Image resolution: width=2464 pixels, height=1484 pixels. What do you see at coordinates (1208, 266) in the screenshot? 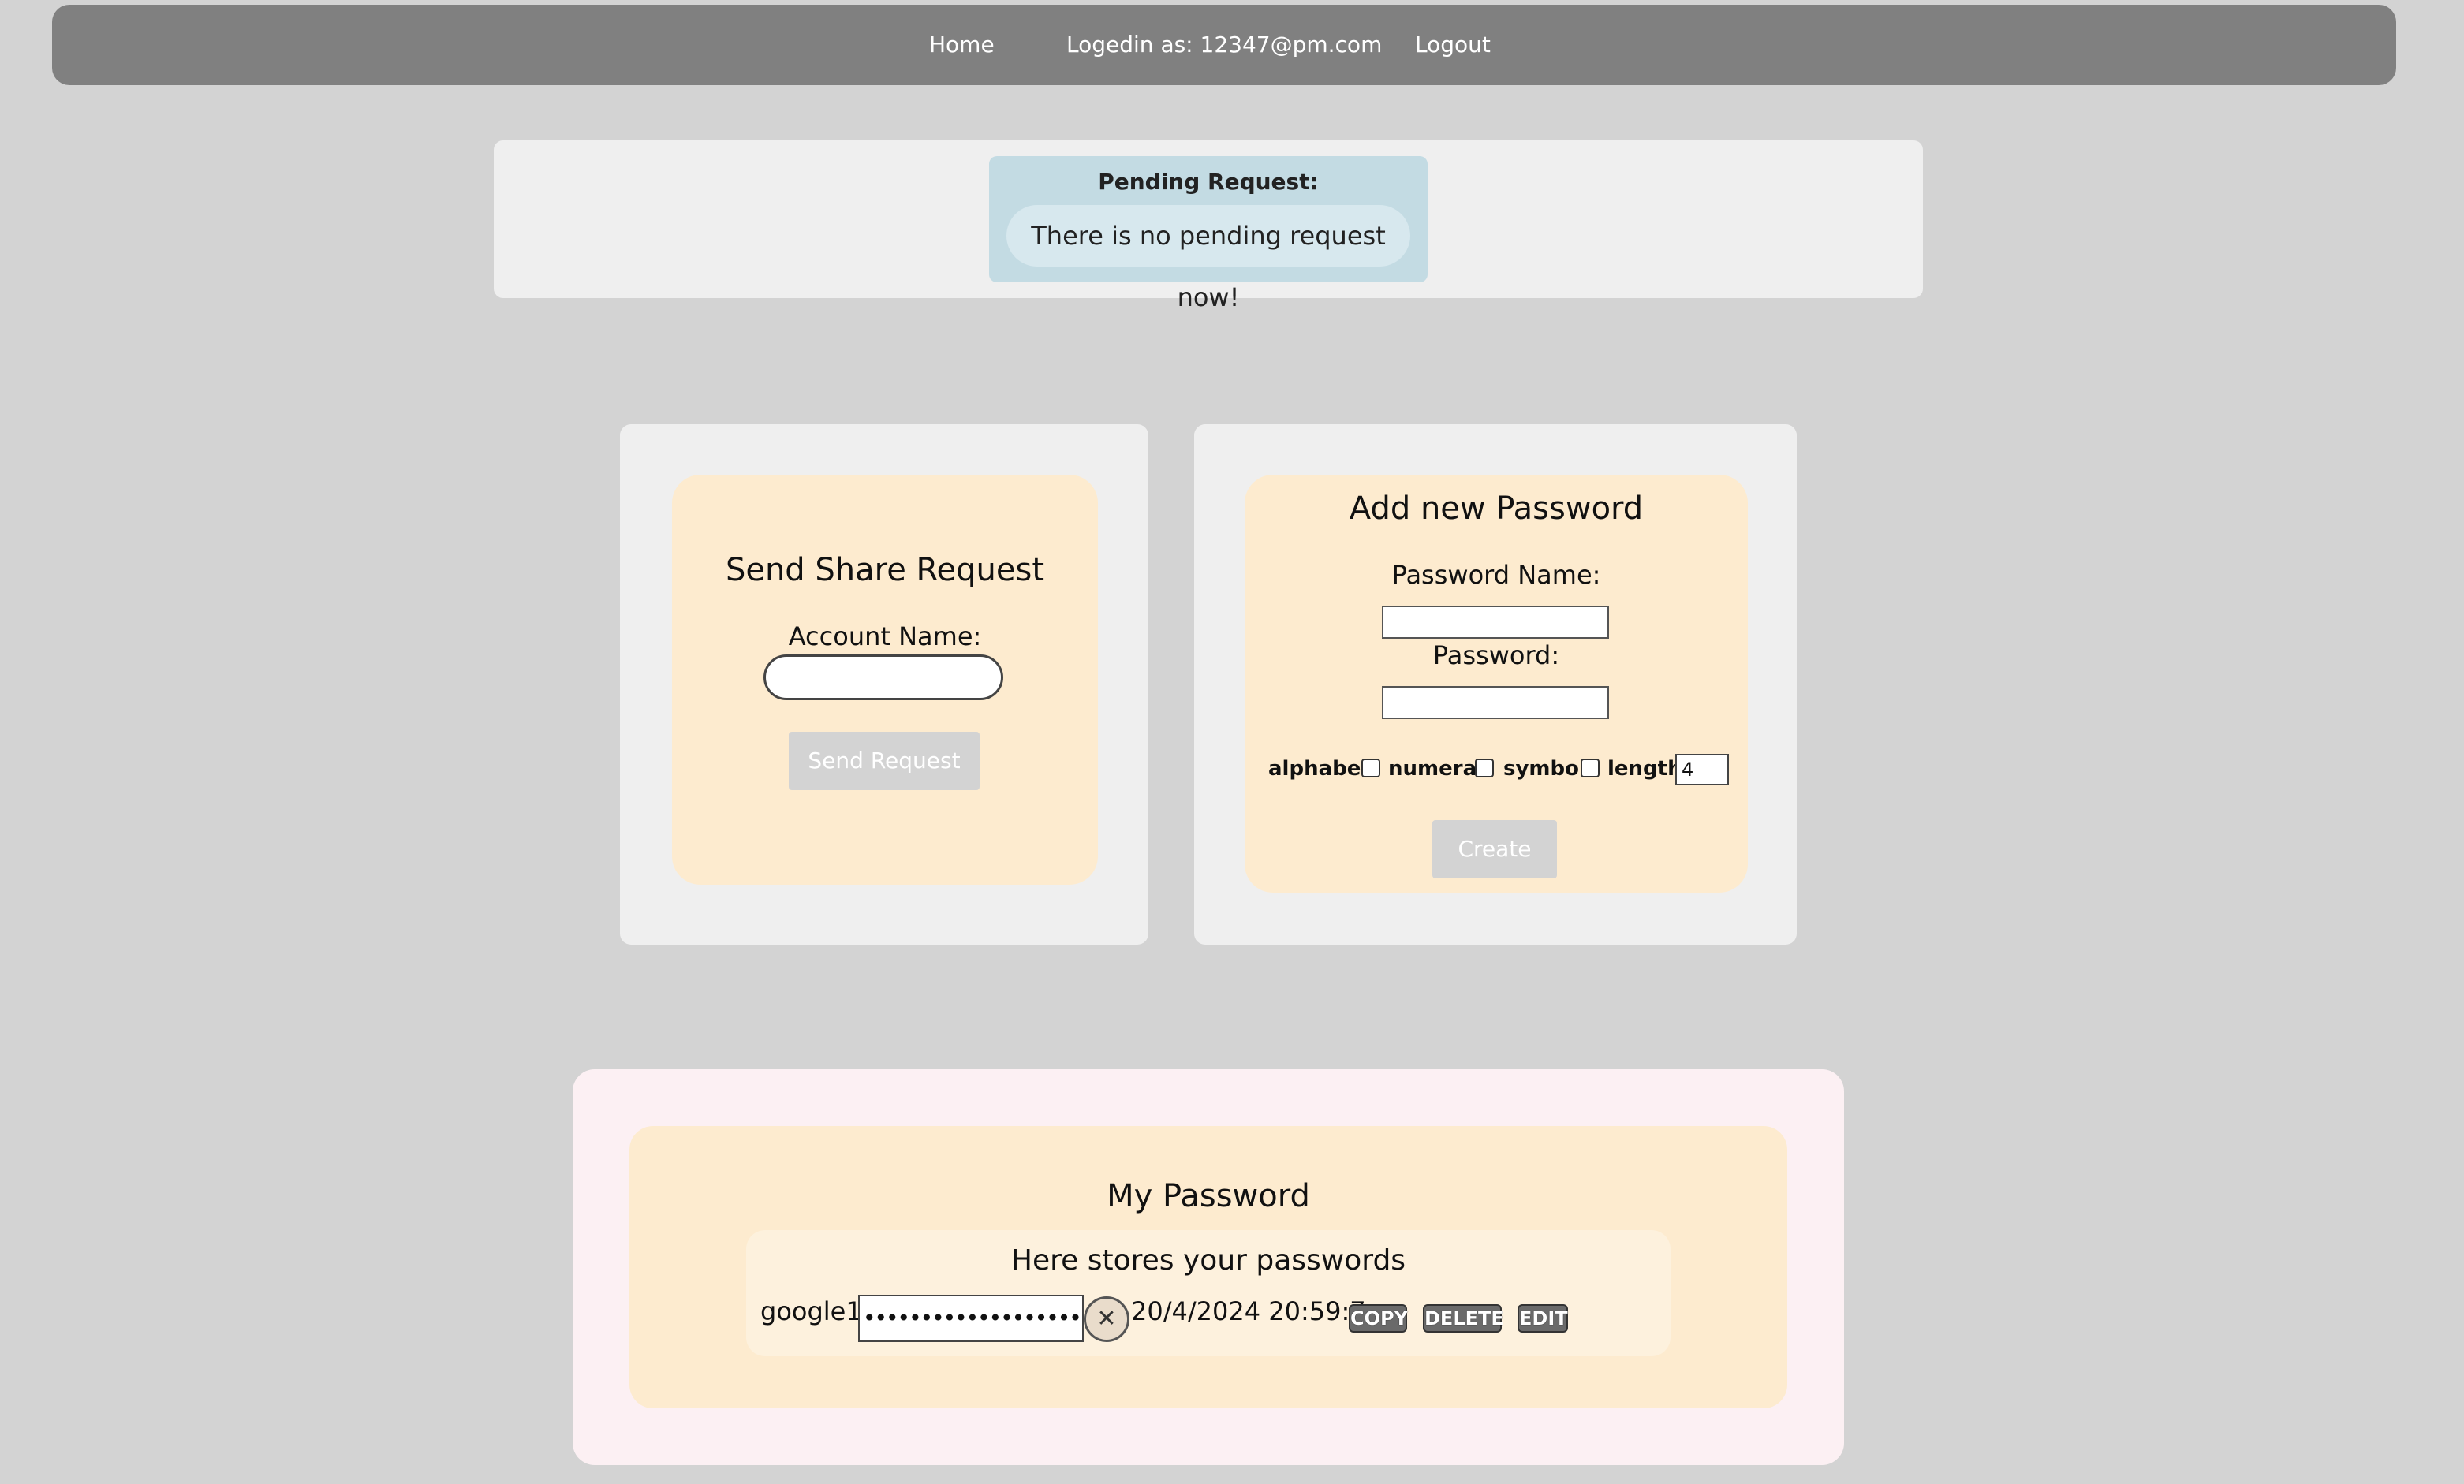
I see `pending-message: There is no pending request now!` at bounding box center [1208, 266].